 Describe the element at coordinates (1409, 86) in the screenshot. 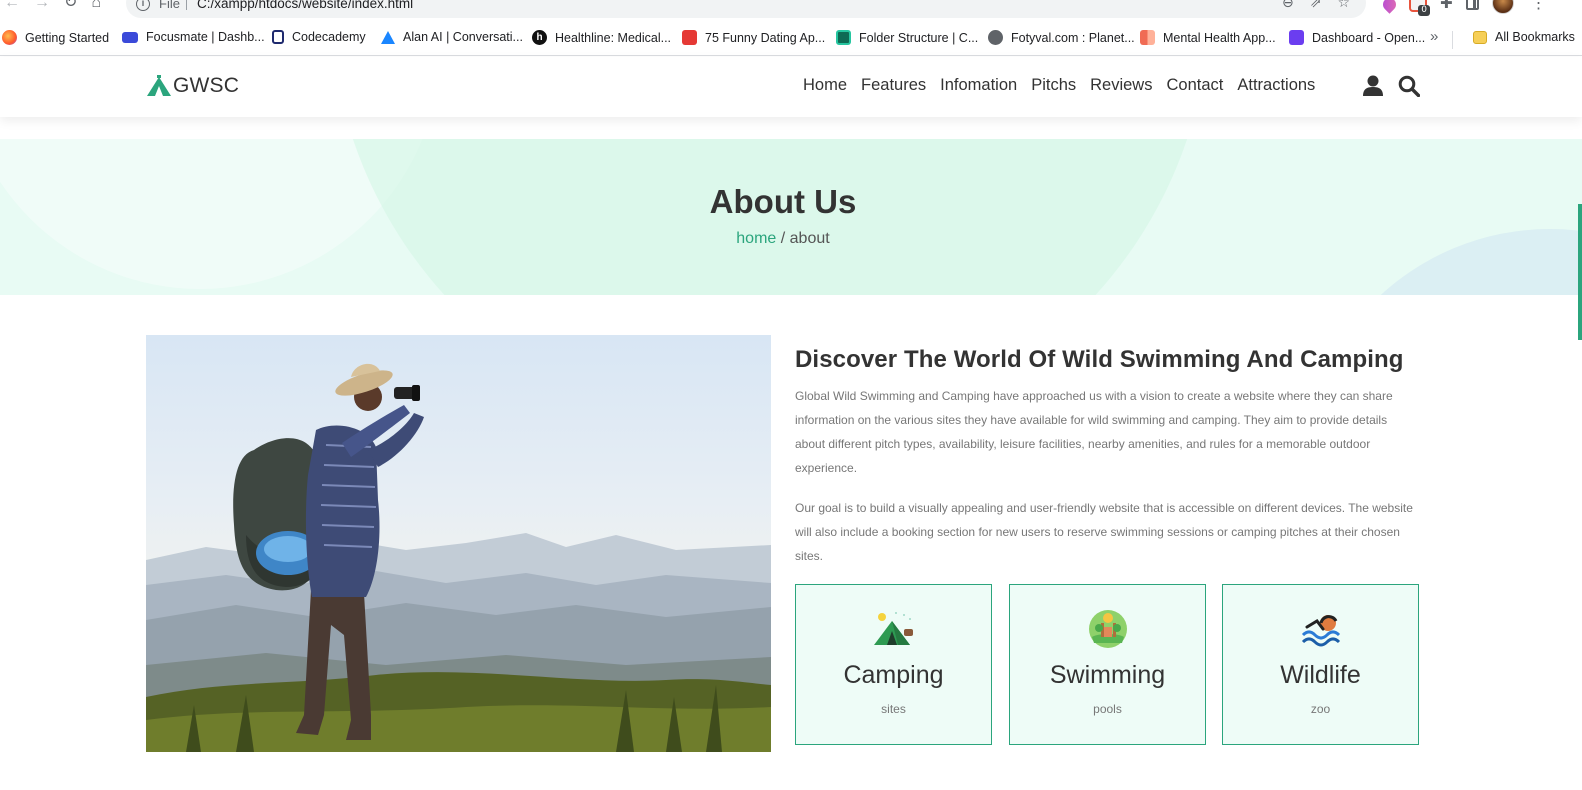

I see `search-icon` at that location.